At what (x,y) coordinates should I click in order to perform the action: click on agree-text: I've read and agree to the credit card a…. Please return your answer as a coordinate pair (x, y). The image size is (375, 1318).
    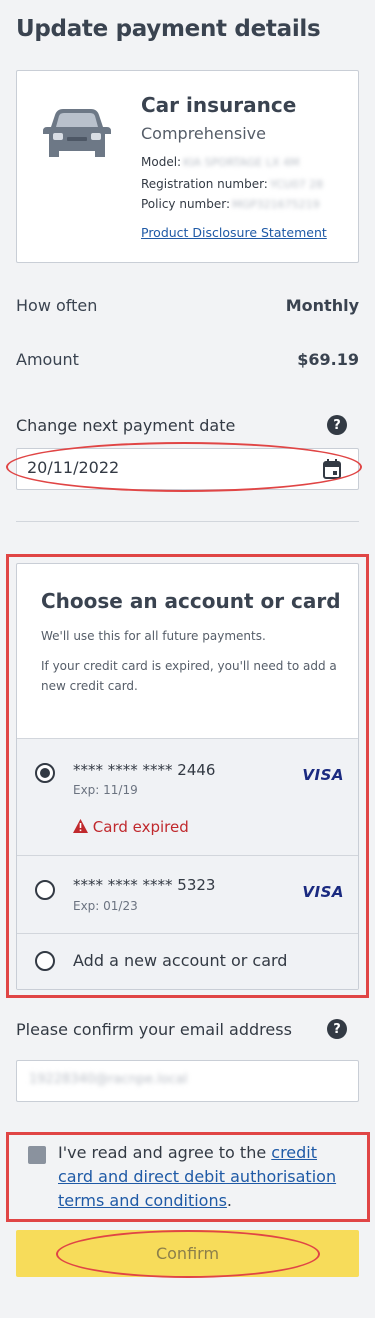
    Looking at the image, I should click on (197, 1176).